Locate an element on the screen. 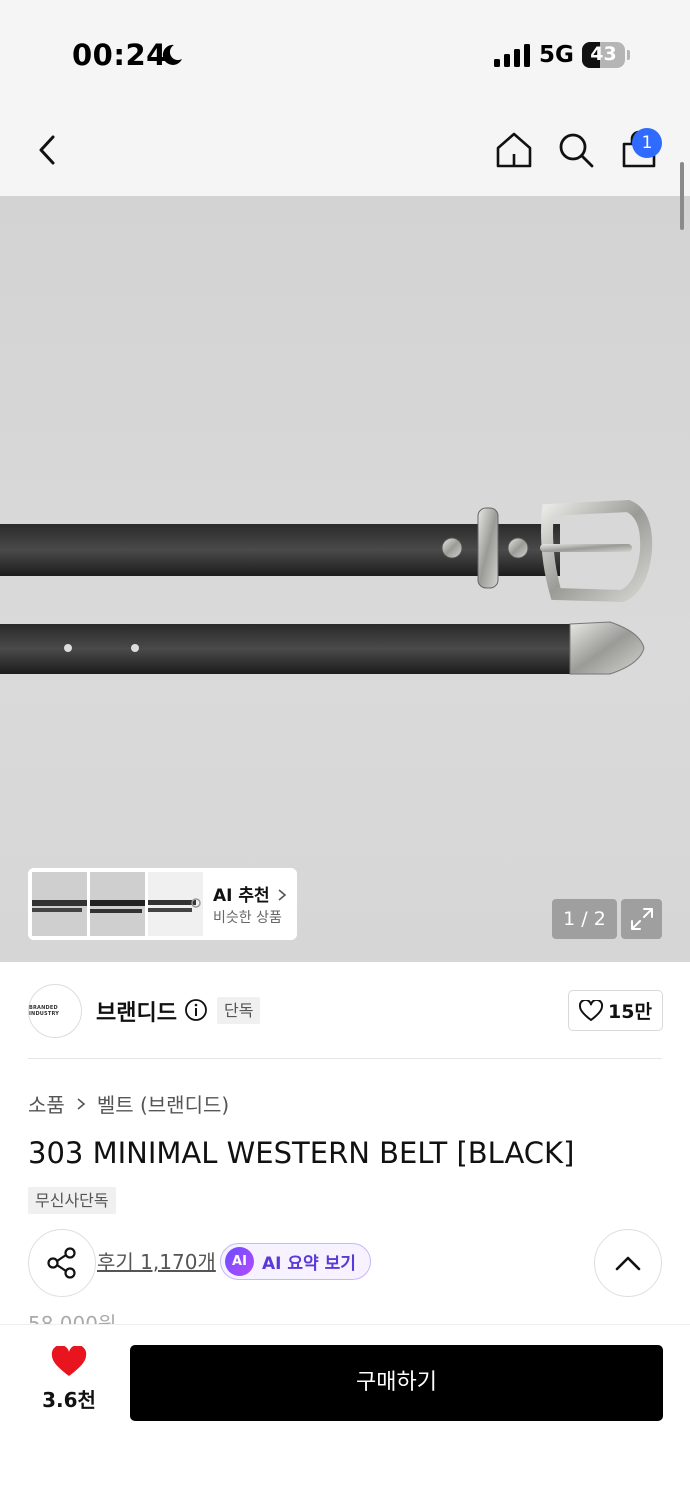  wishlist-count: 3.6천 is located at coordinates (69, 1400).